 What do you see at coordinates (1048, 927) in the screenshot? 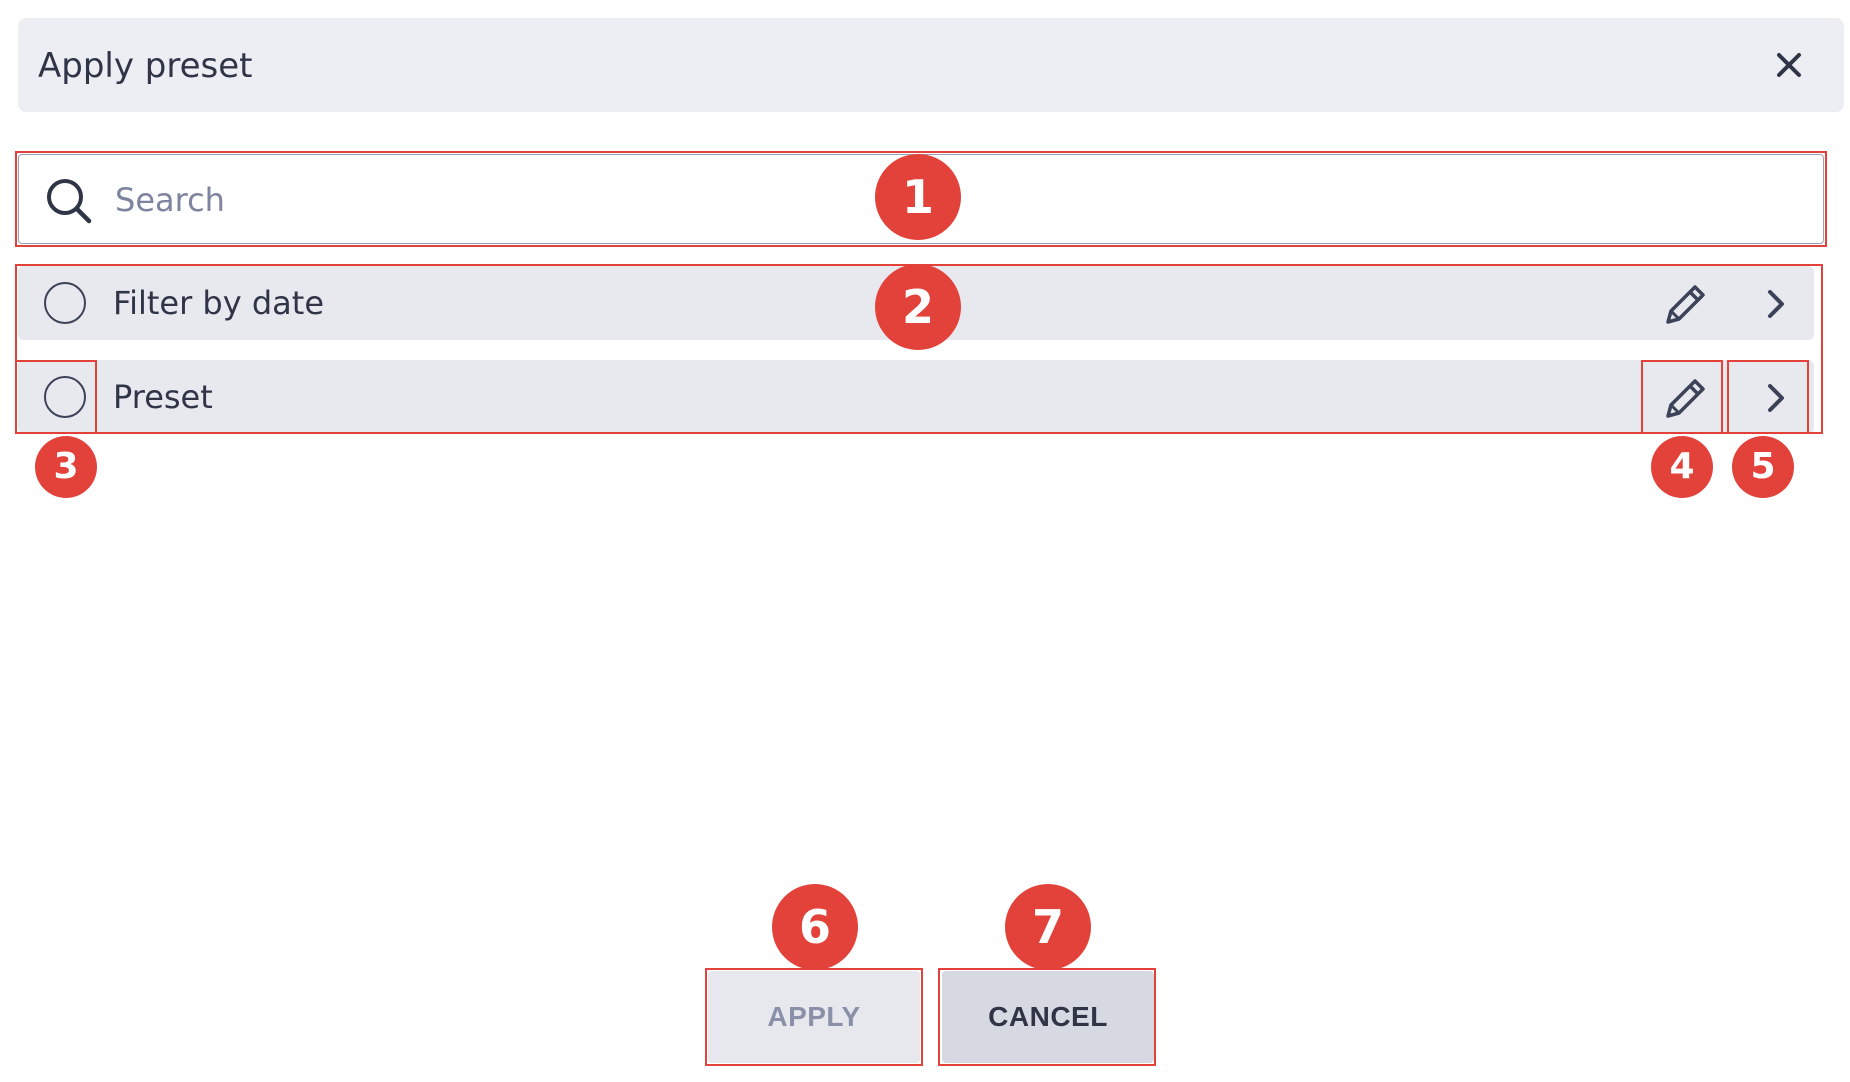
I see `annotation-badge: 7` at bounding box center [1048, 927].